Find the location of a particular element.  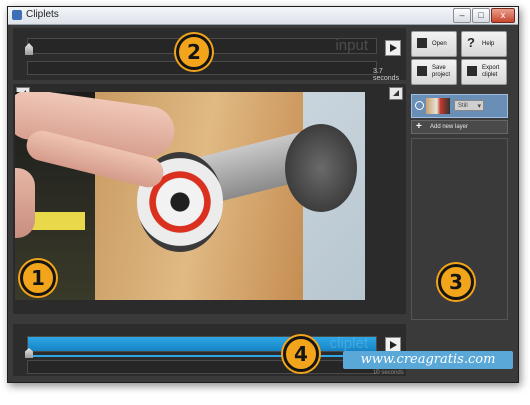

input-play-button is located at coordinates (393, 48).